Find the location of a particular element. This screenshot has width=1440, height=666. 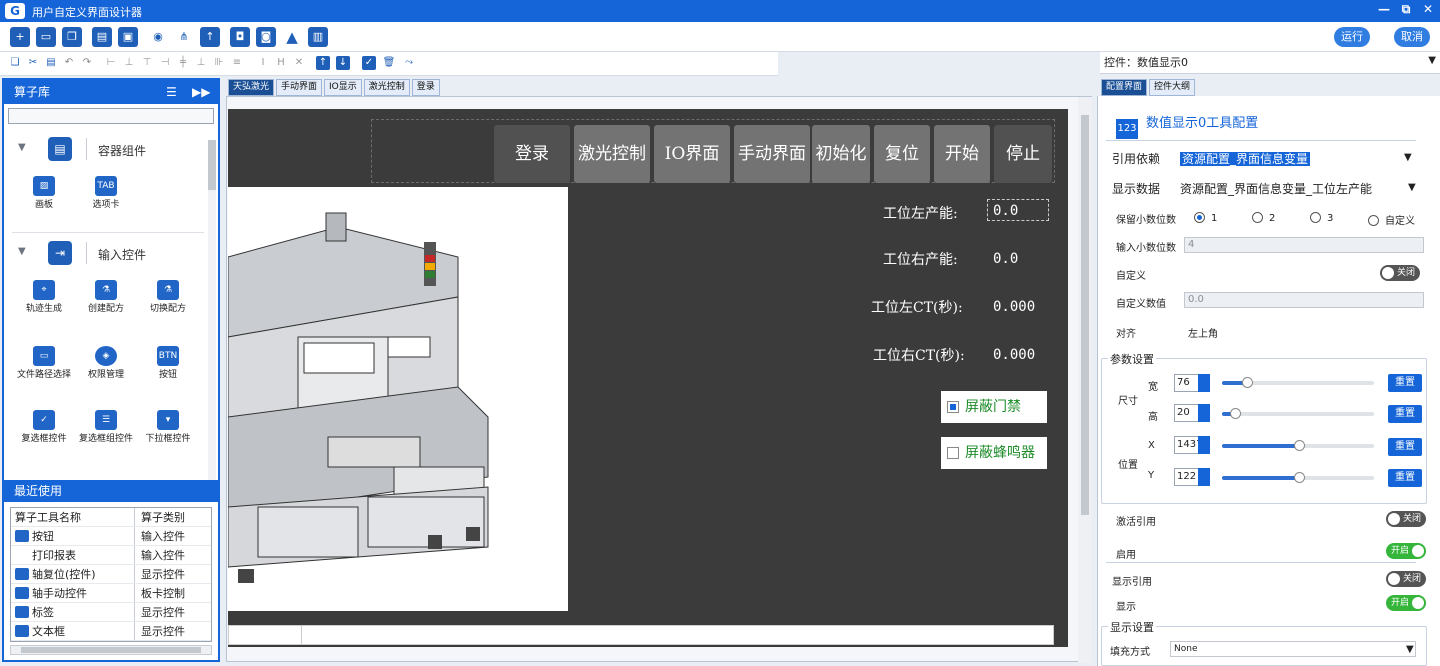

reset-machine-button: 复位 is located at coordinates (902, 154).